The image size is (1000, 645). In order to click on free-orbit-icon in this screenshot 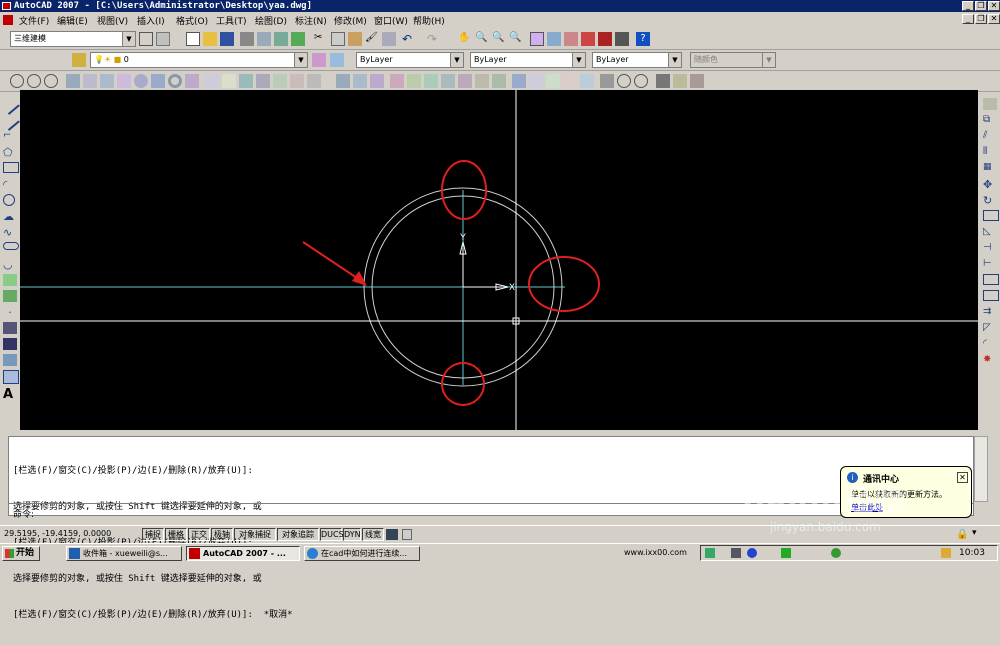, I will do `click(34, 81)`.